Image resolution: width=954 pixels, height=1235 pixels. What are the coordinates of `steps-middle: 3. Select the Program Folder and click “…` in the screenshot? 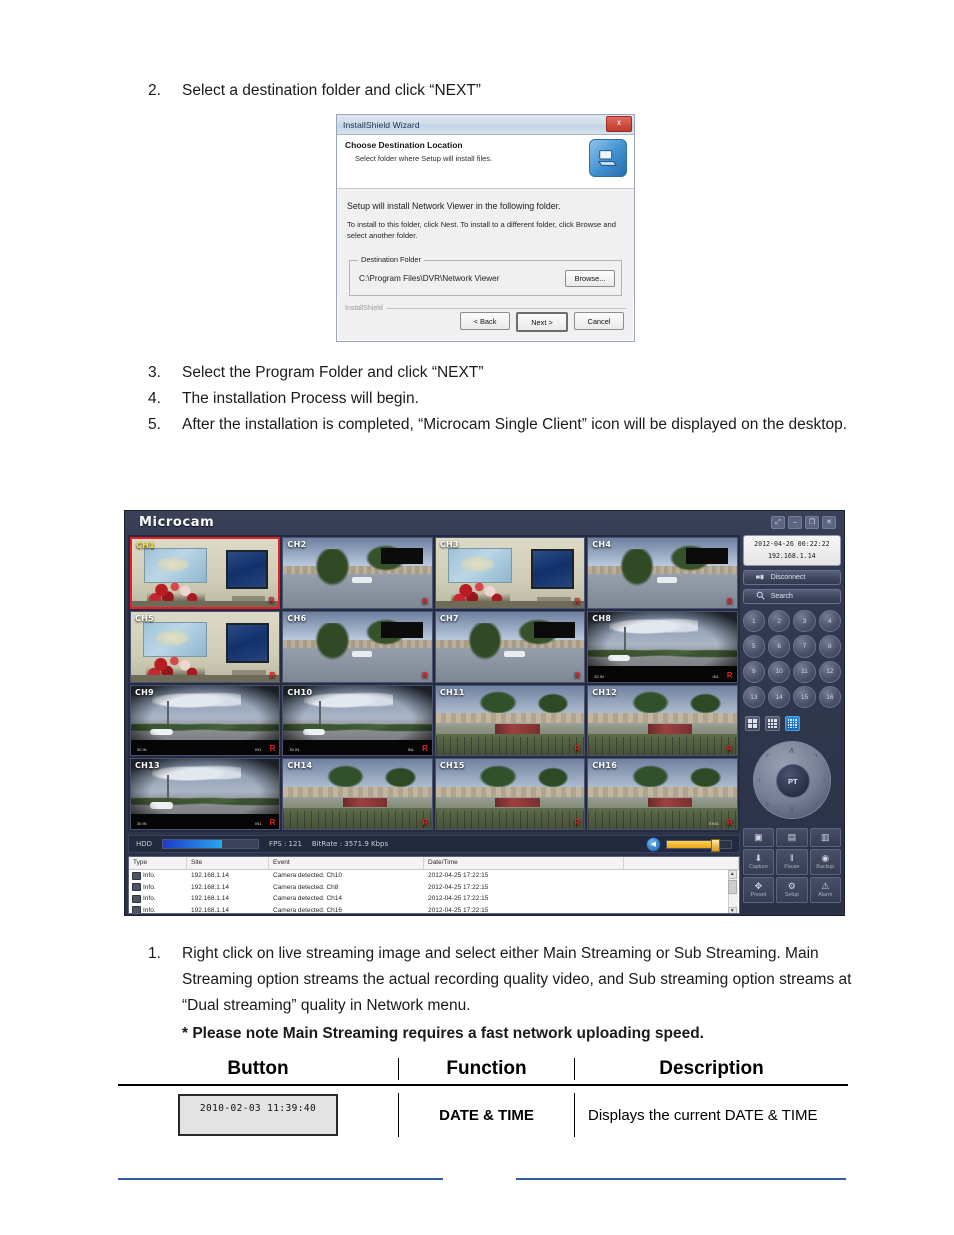 It's located at (498, 399).